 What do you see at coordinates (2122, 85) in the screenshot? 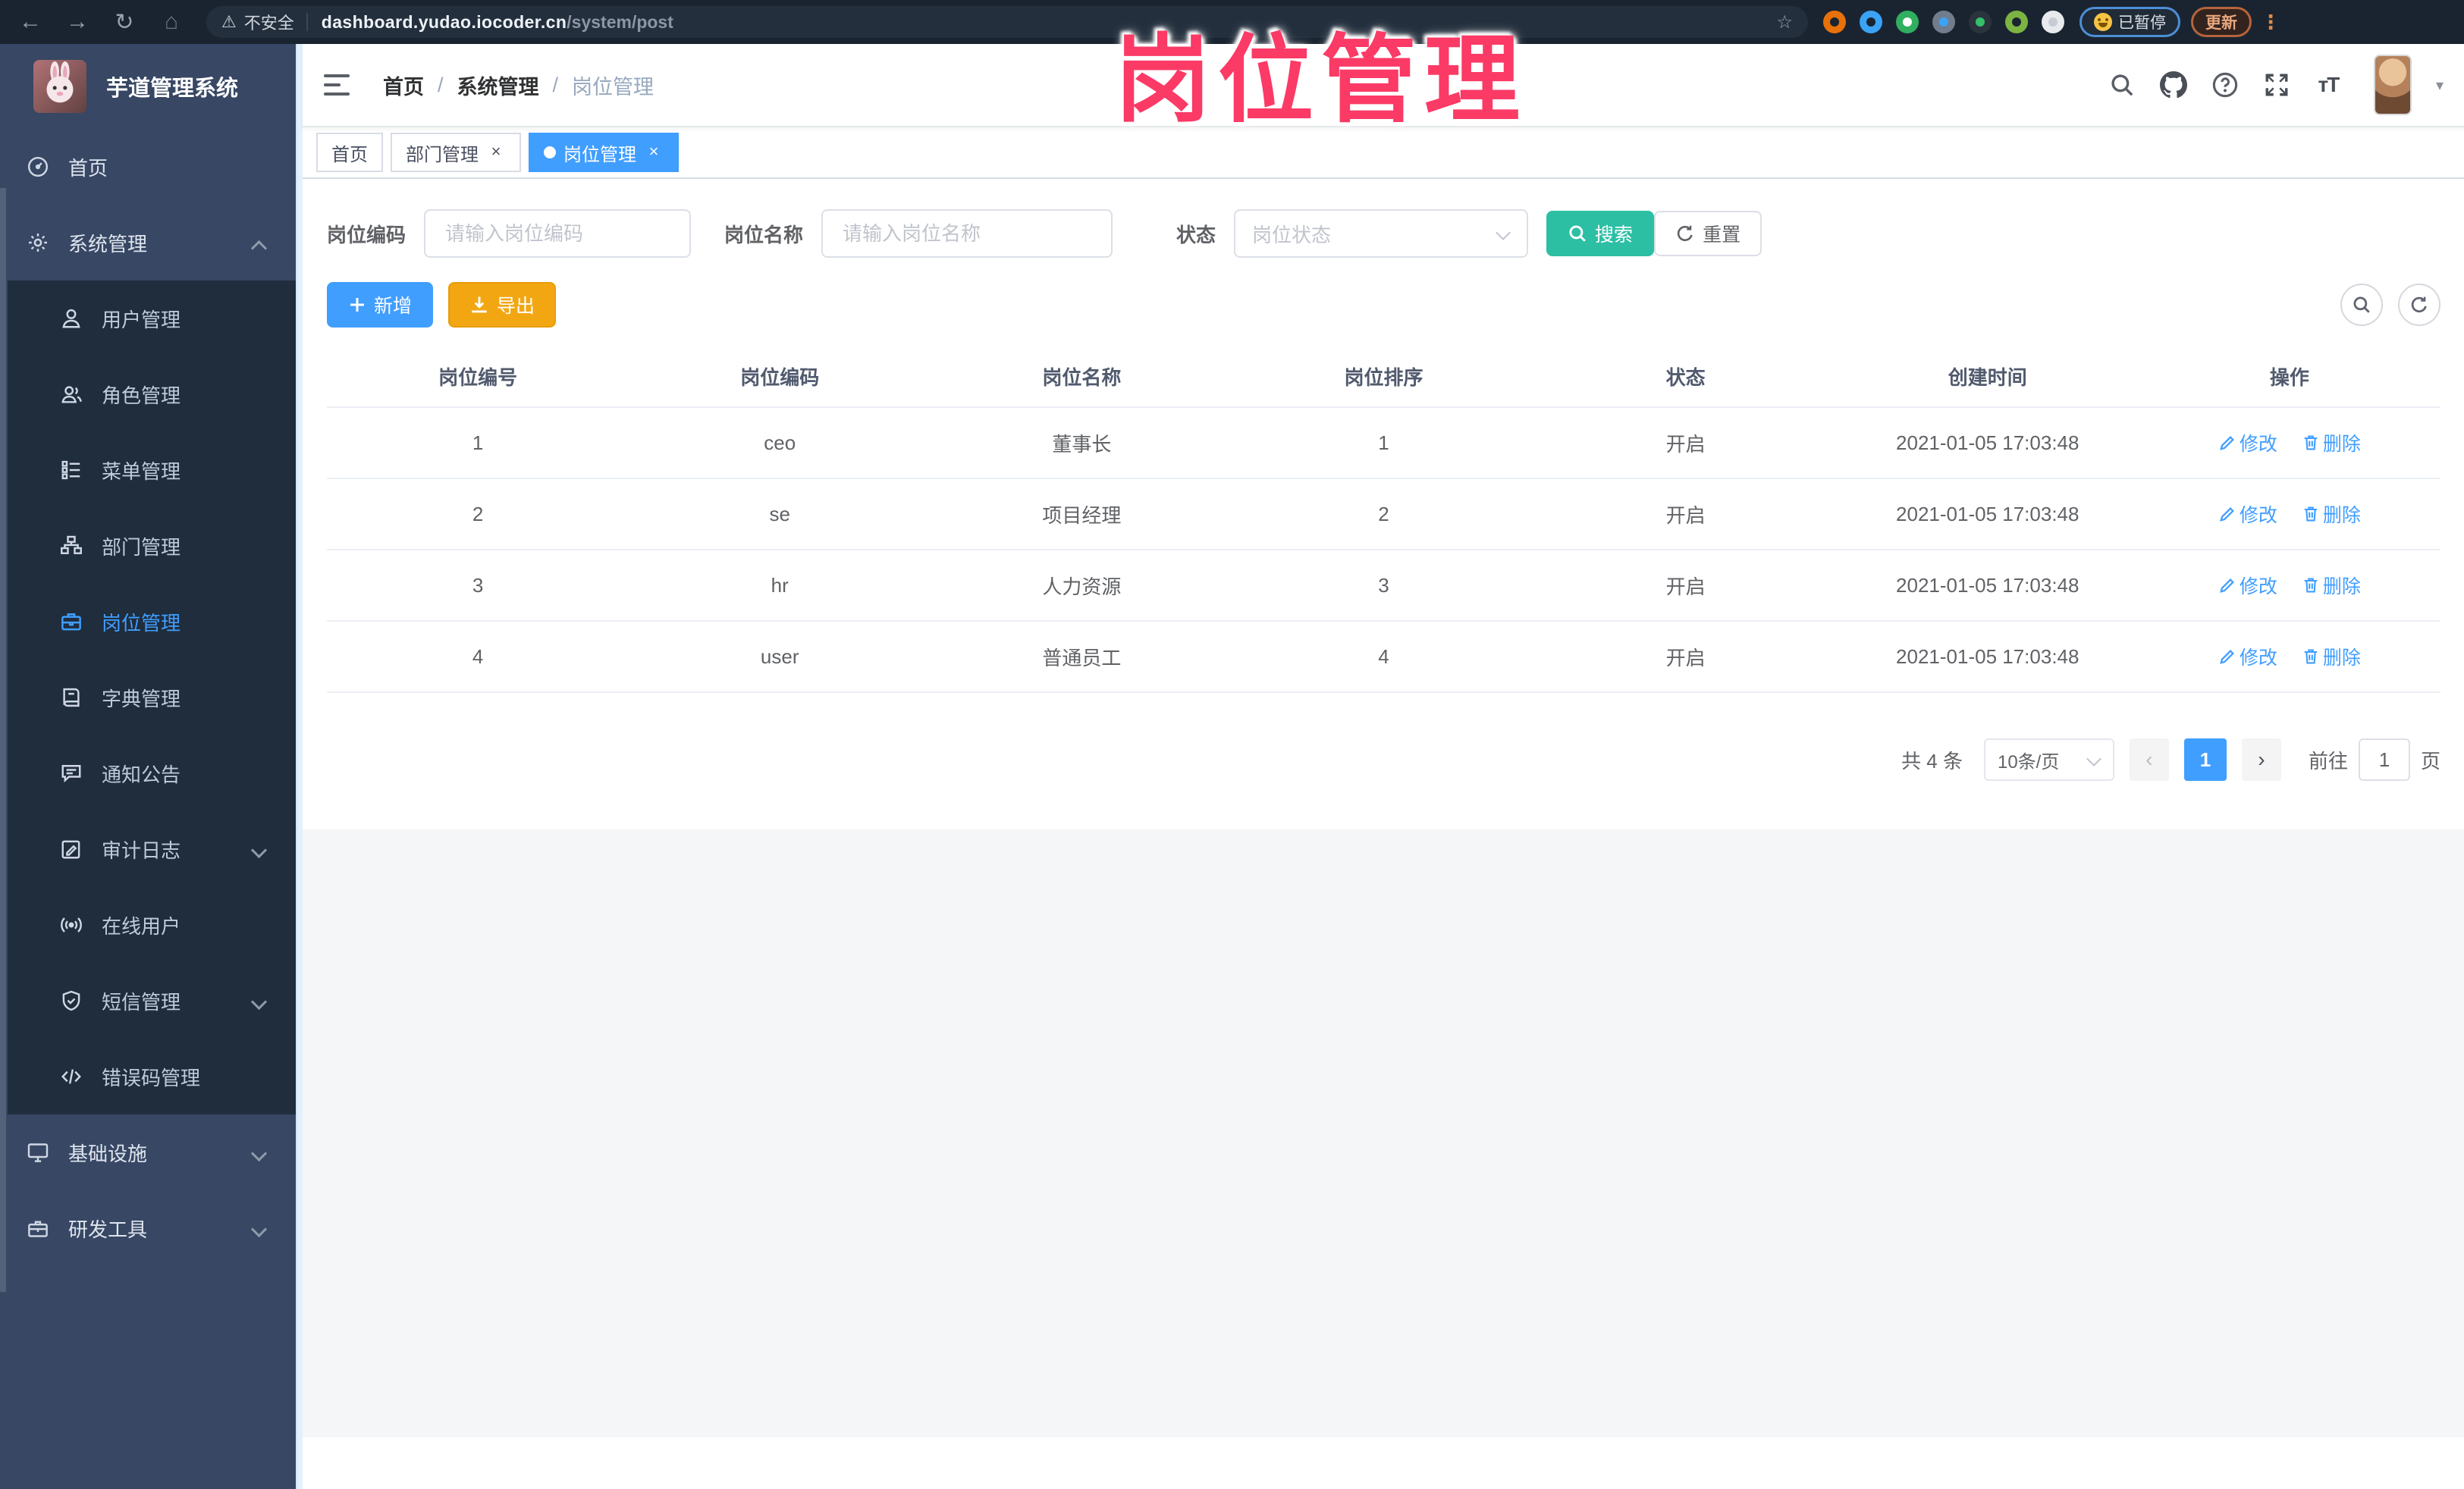
I see `header-search-icon` at bounding box center [2122, 85].